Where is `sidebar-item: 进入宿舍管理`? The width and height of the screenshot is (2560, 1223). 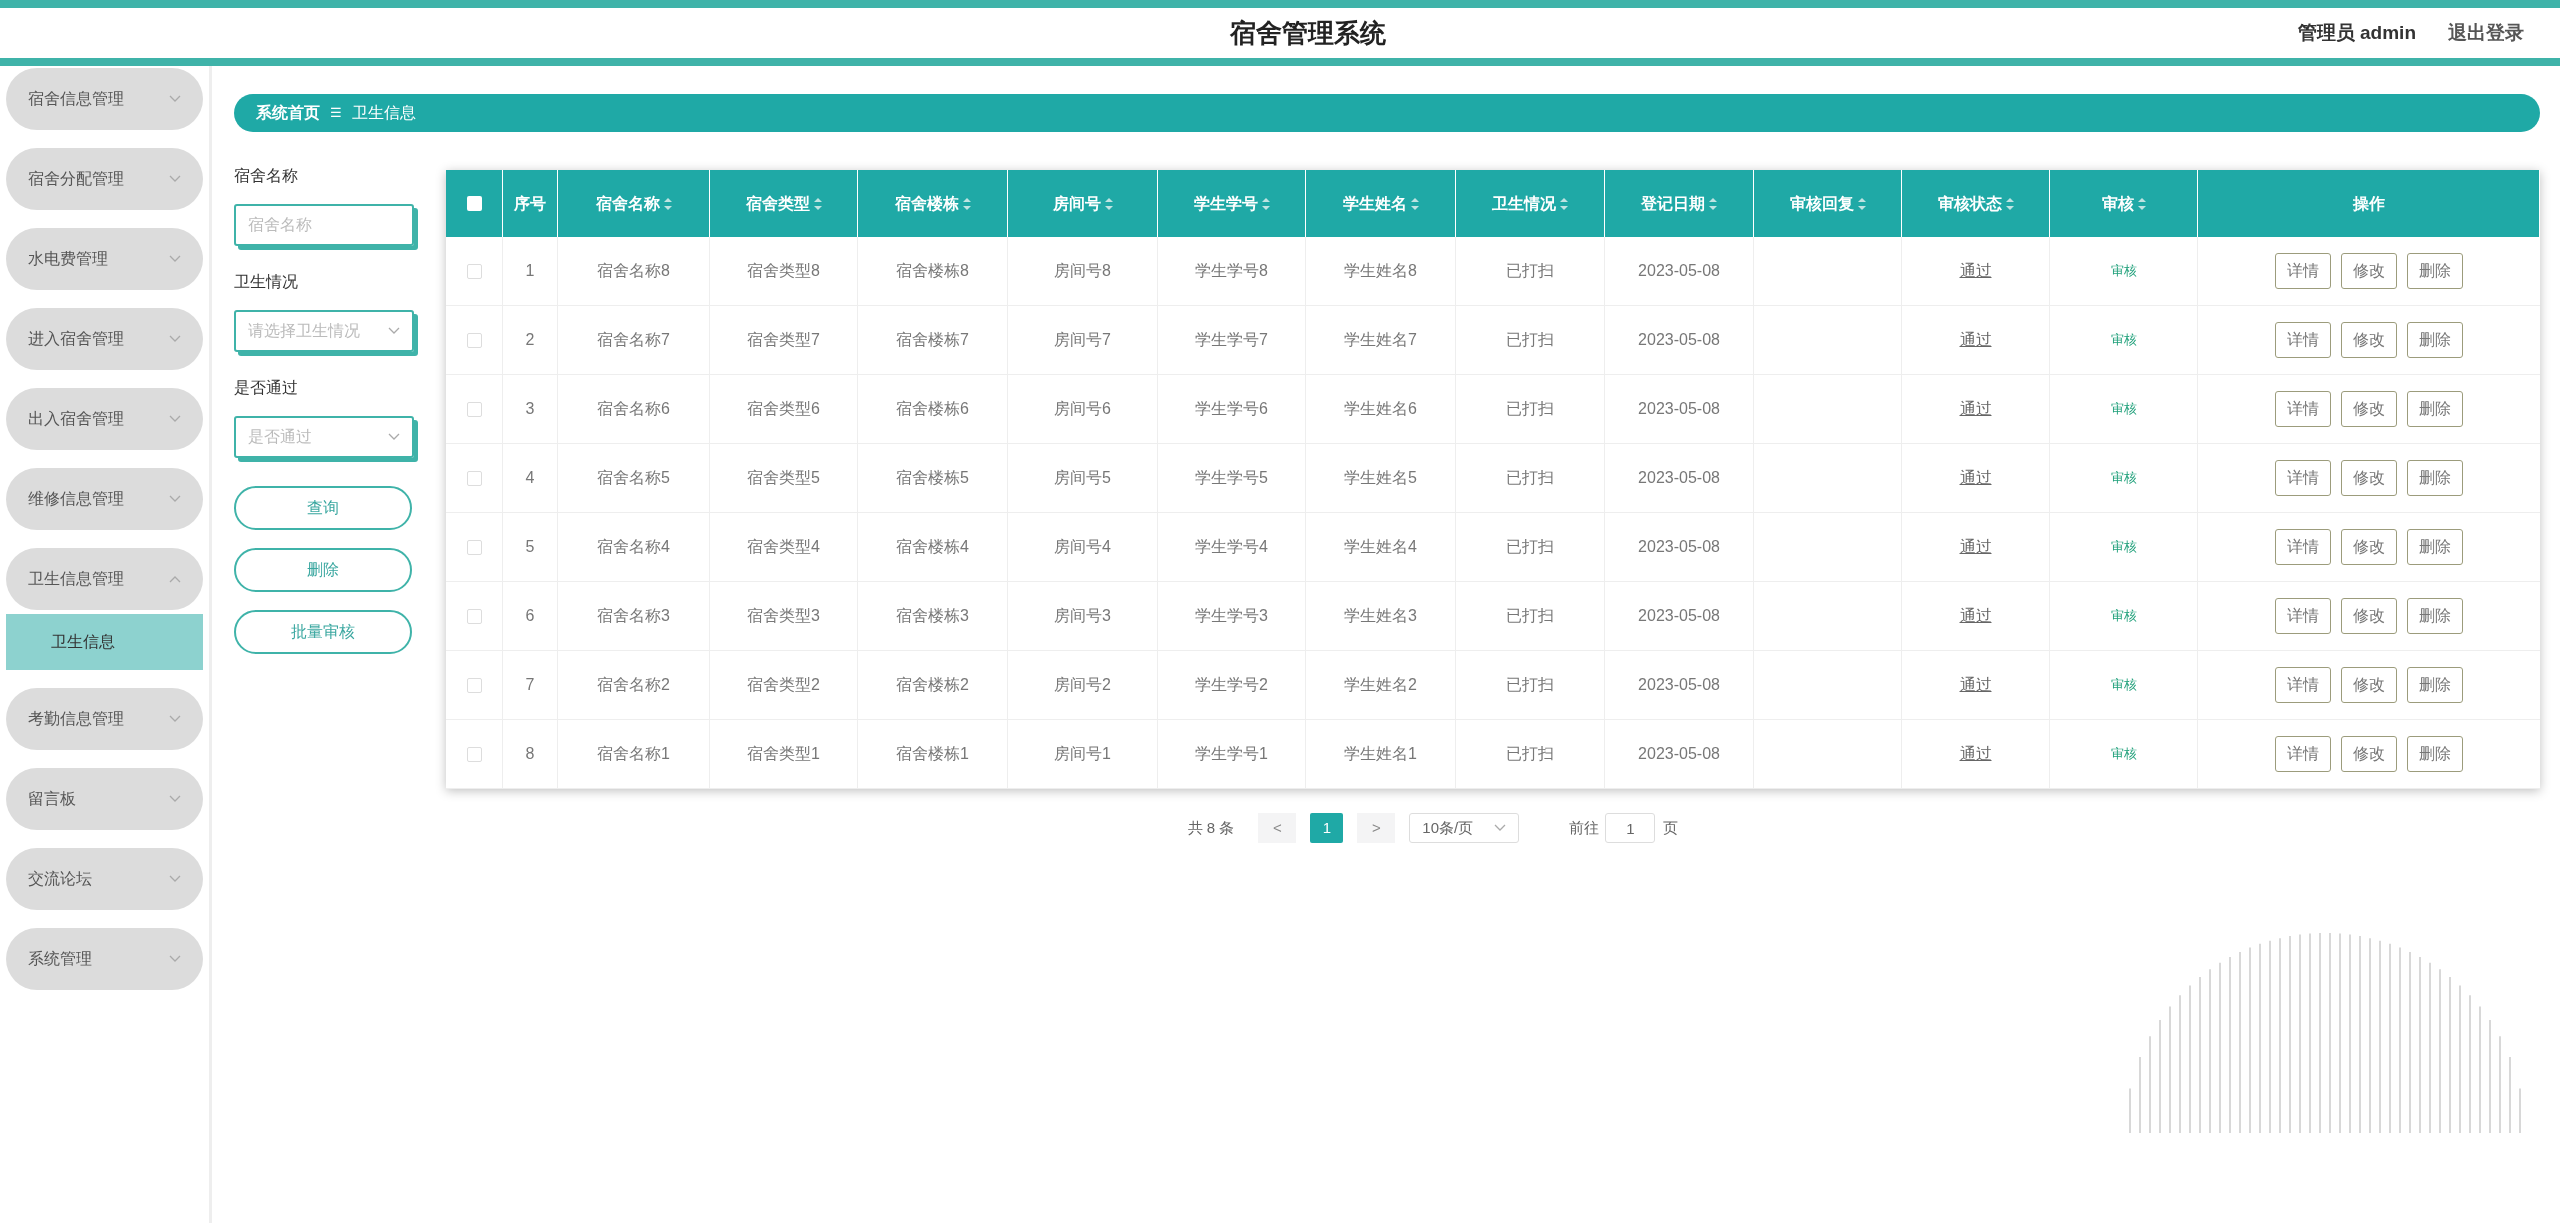 sidebar-item: 进入宿舍管理 is located at coordinates (104, 339).